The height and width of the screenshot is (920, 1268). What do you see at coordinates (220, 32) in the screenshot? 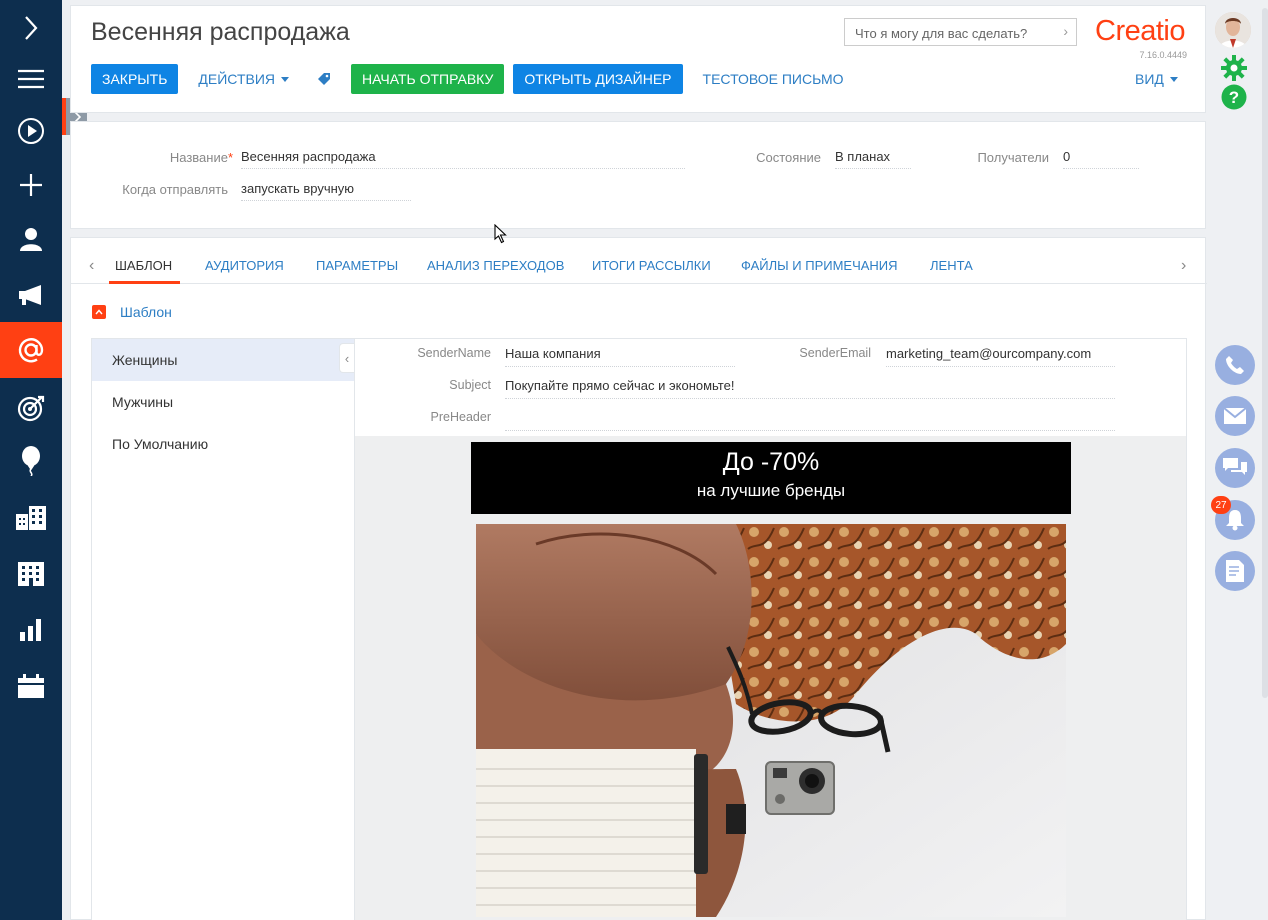
I see `page-title: Весенняя распродажа` at bounding box center [220, 32].